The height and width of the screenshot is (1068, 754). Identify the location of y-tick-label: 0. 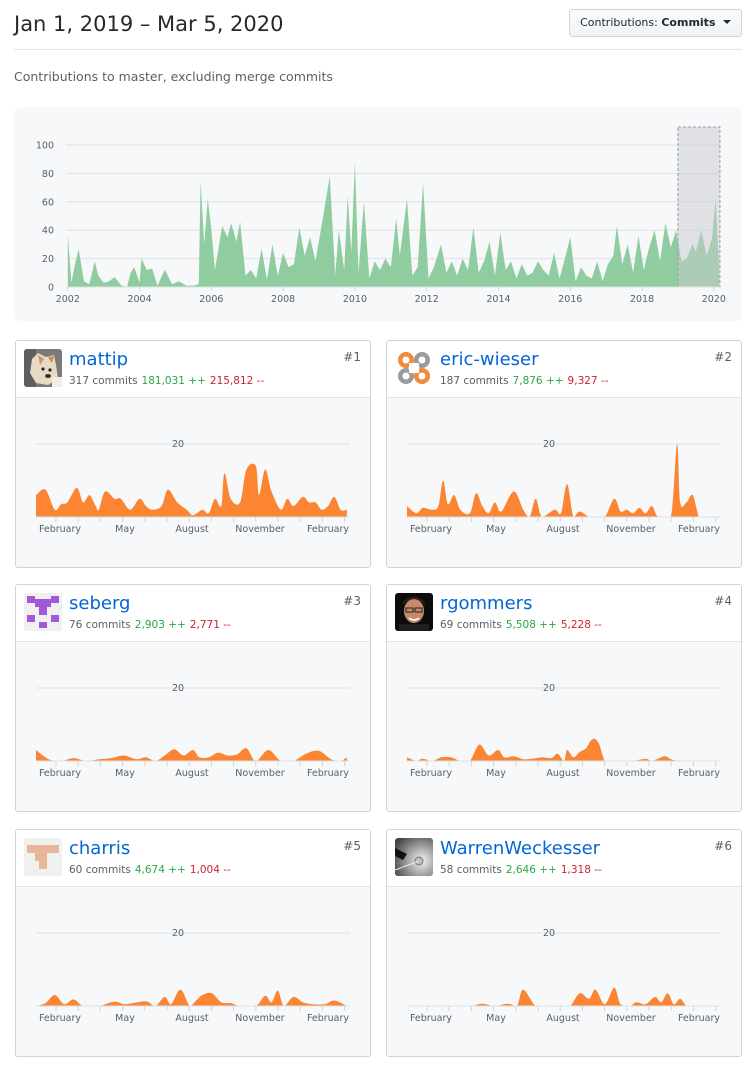
(51, 288).